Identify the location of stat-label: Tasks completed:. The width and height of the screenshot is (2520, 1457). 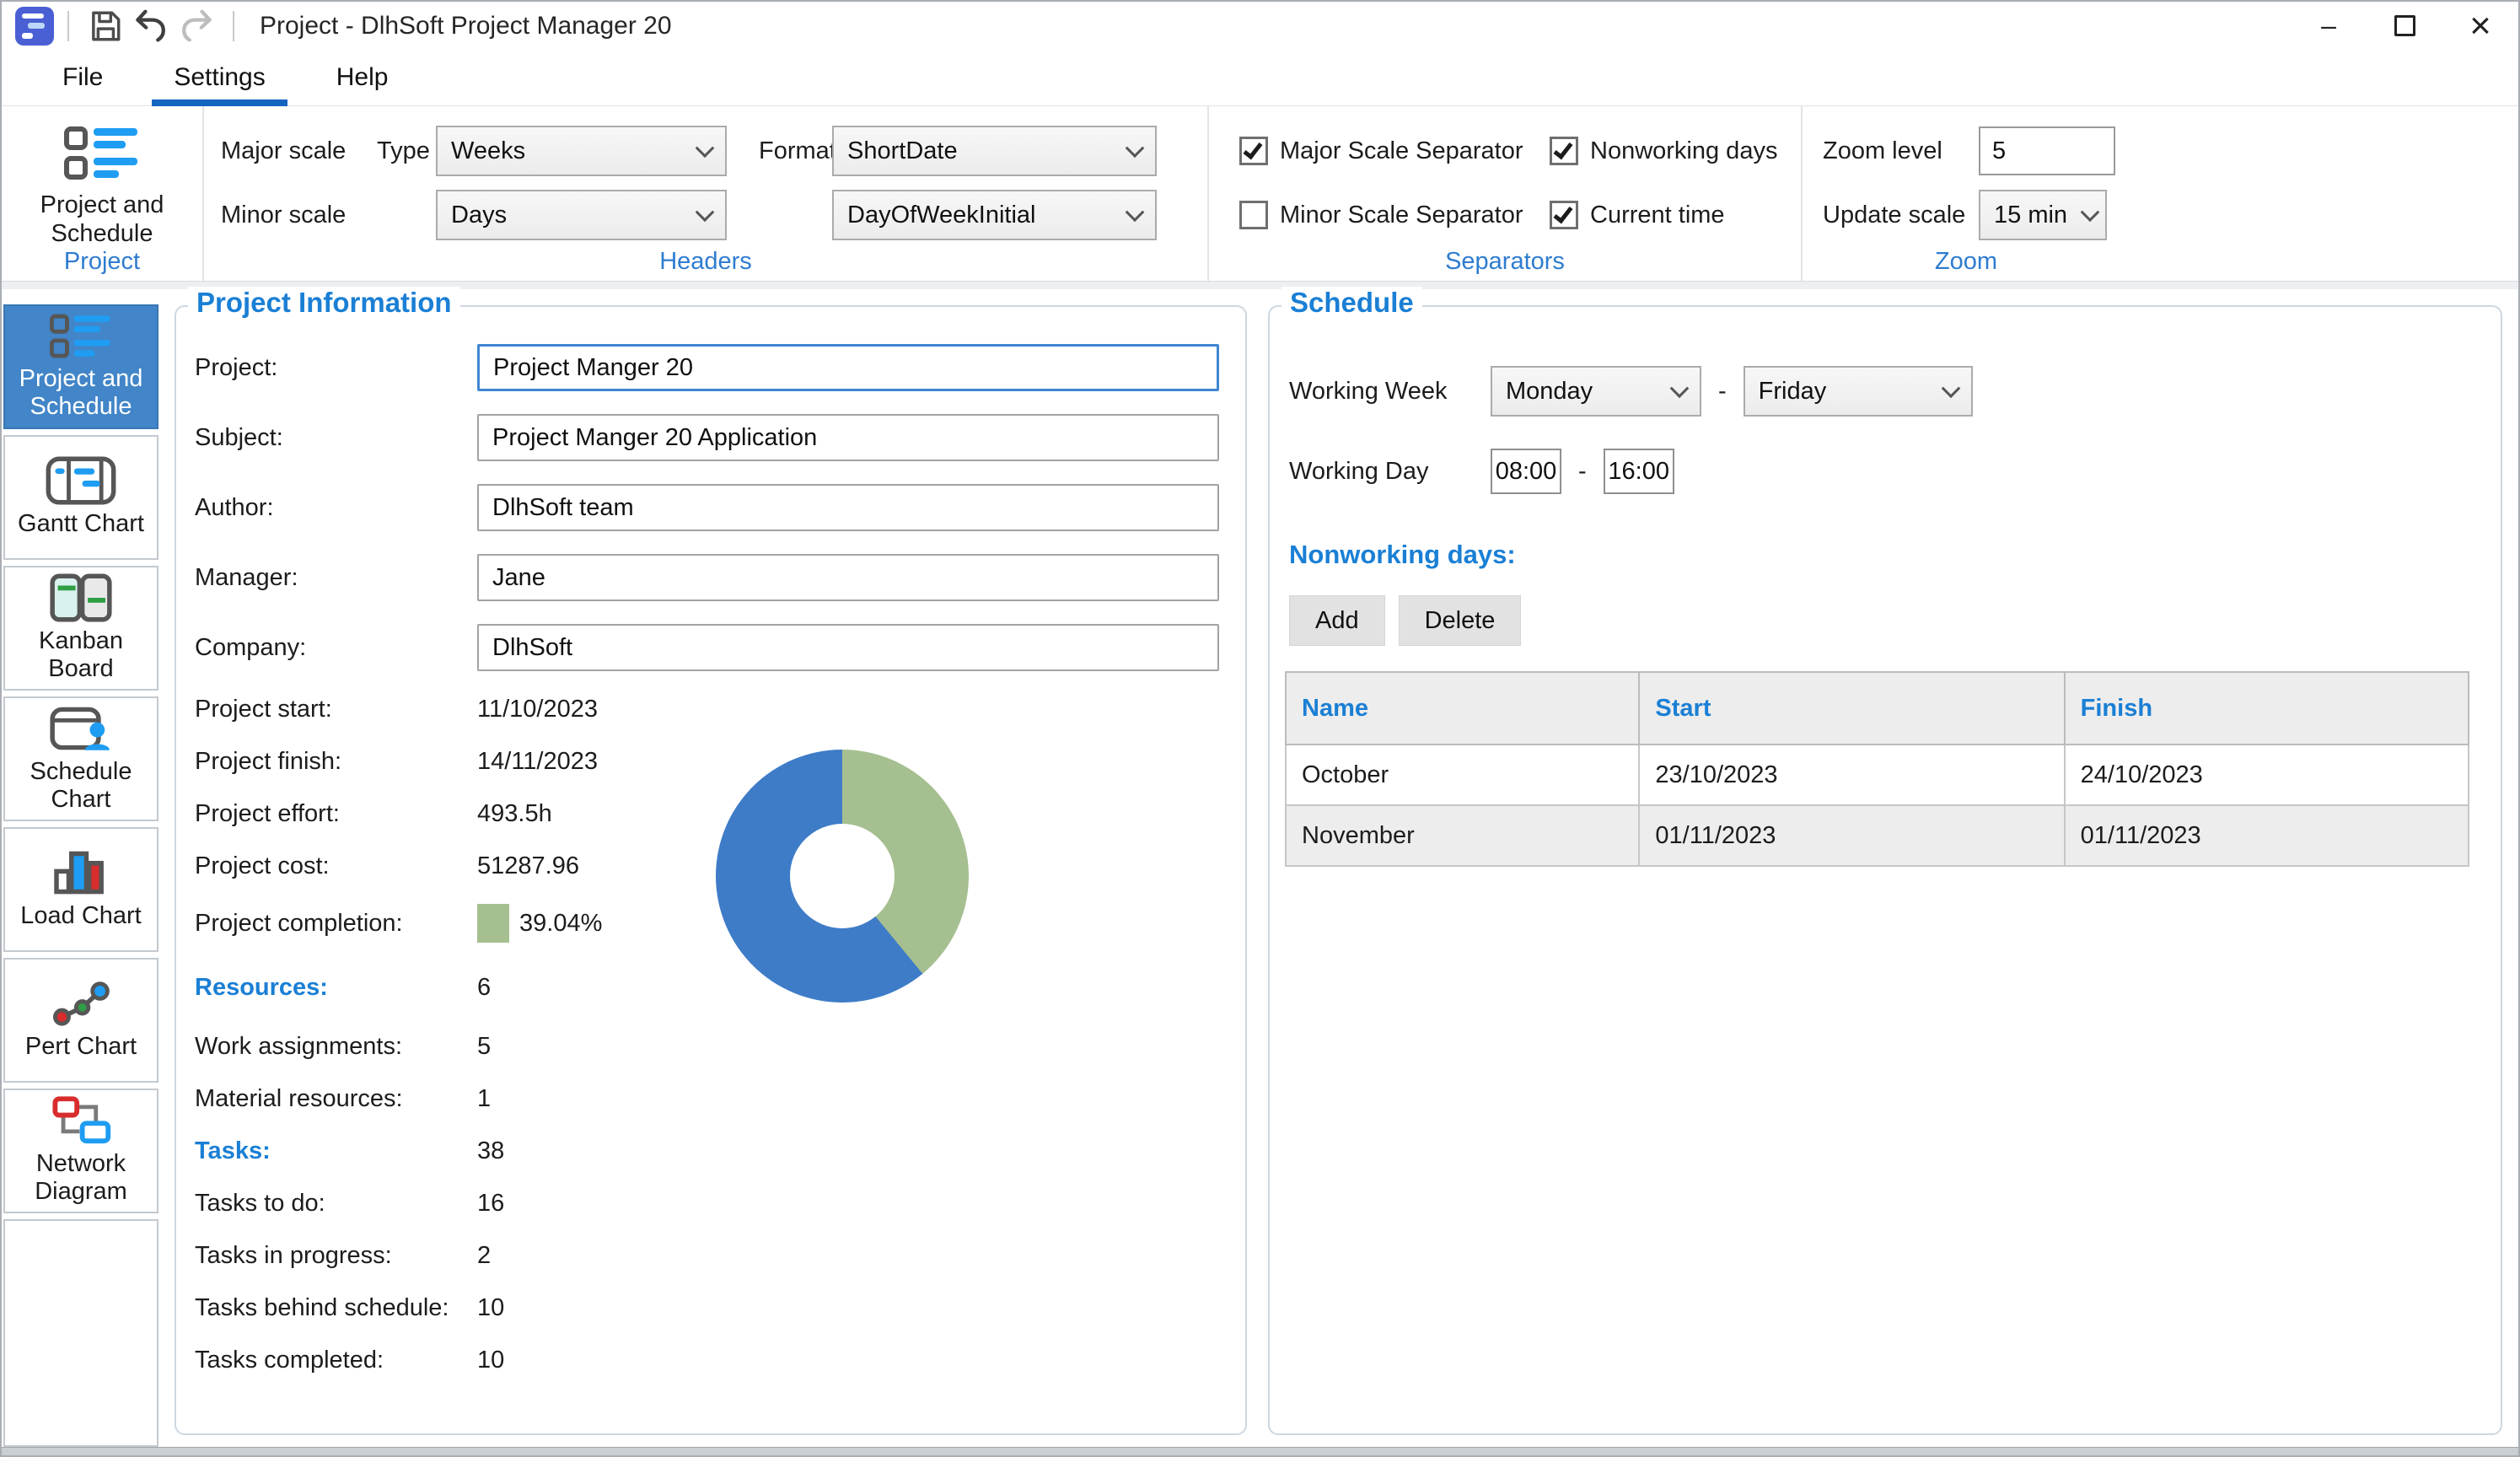
(289, 1360).